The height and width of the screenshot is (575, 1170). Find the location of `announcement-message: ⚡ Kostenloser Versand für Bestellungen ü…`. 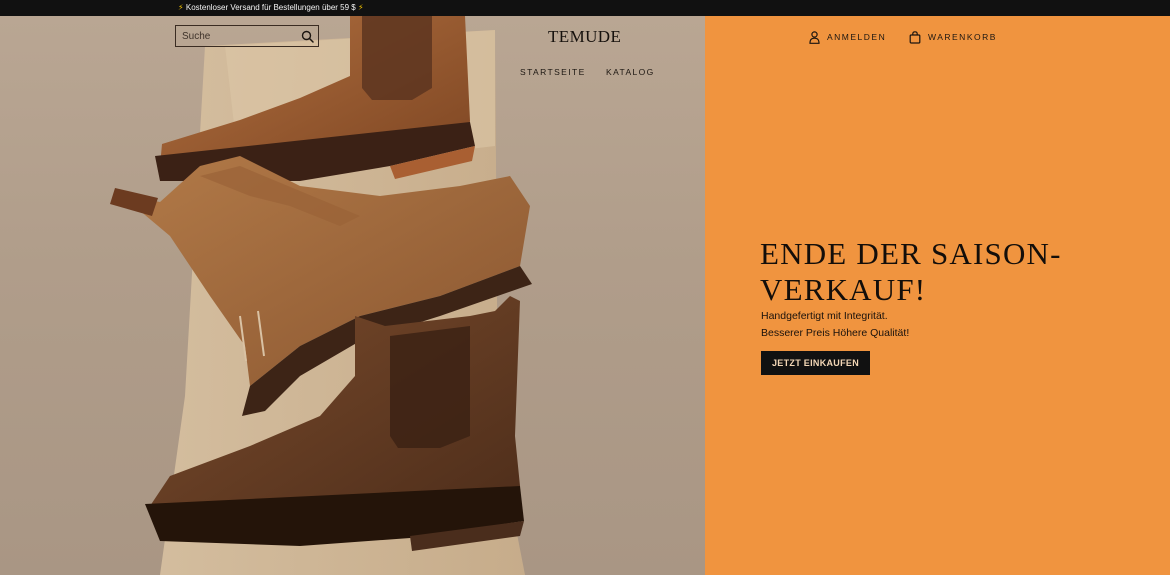

announcement-message: ⚡ Kostenloser Versand für Bestellungen ü… is located at coordinates (271, 8).